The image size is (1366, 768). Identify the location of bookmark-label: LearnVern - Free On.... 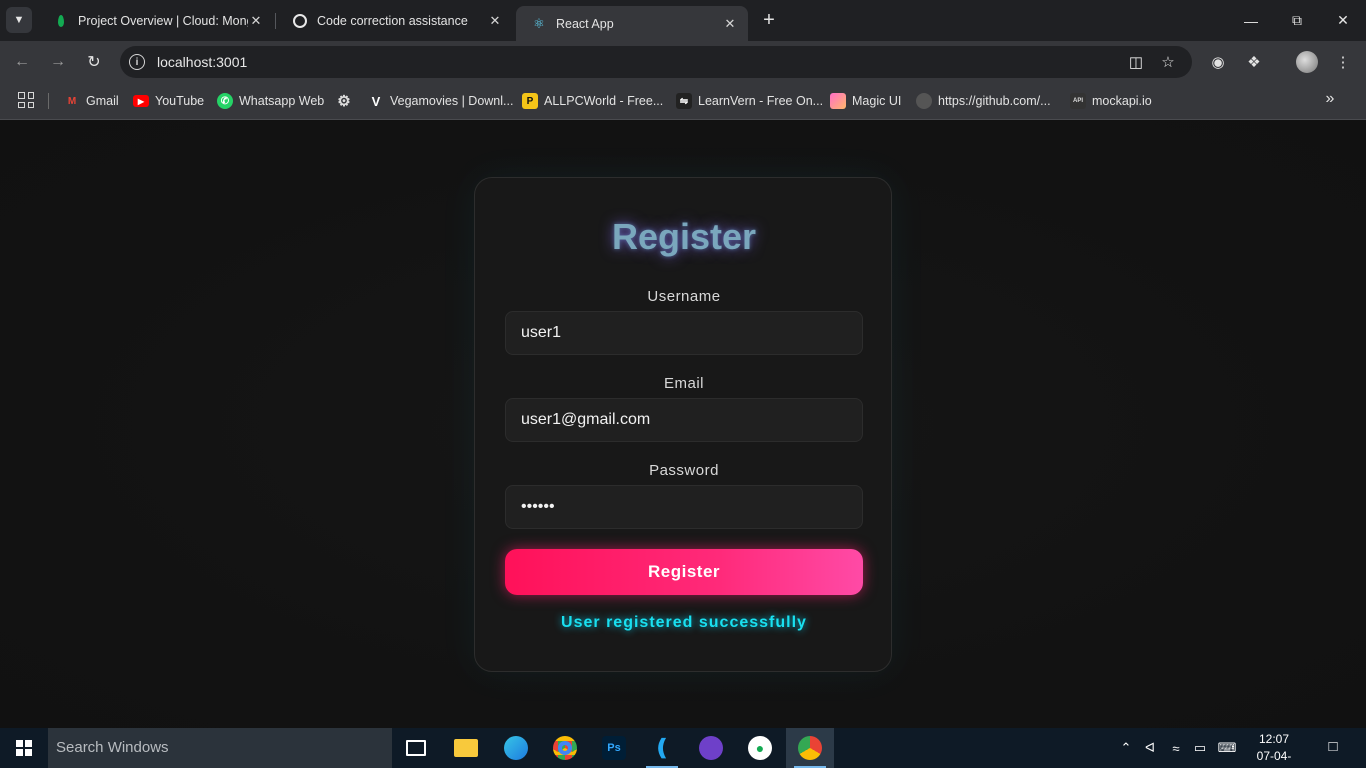
(761, 101).